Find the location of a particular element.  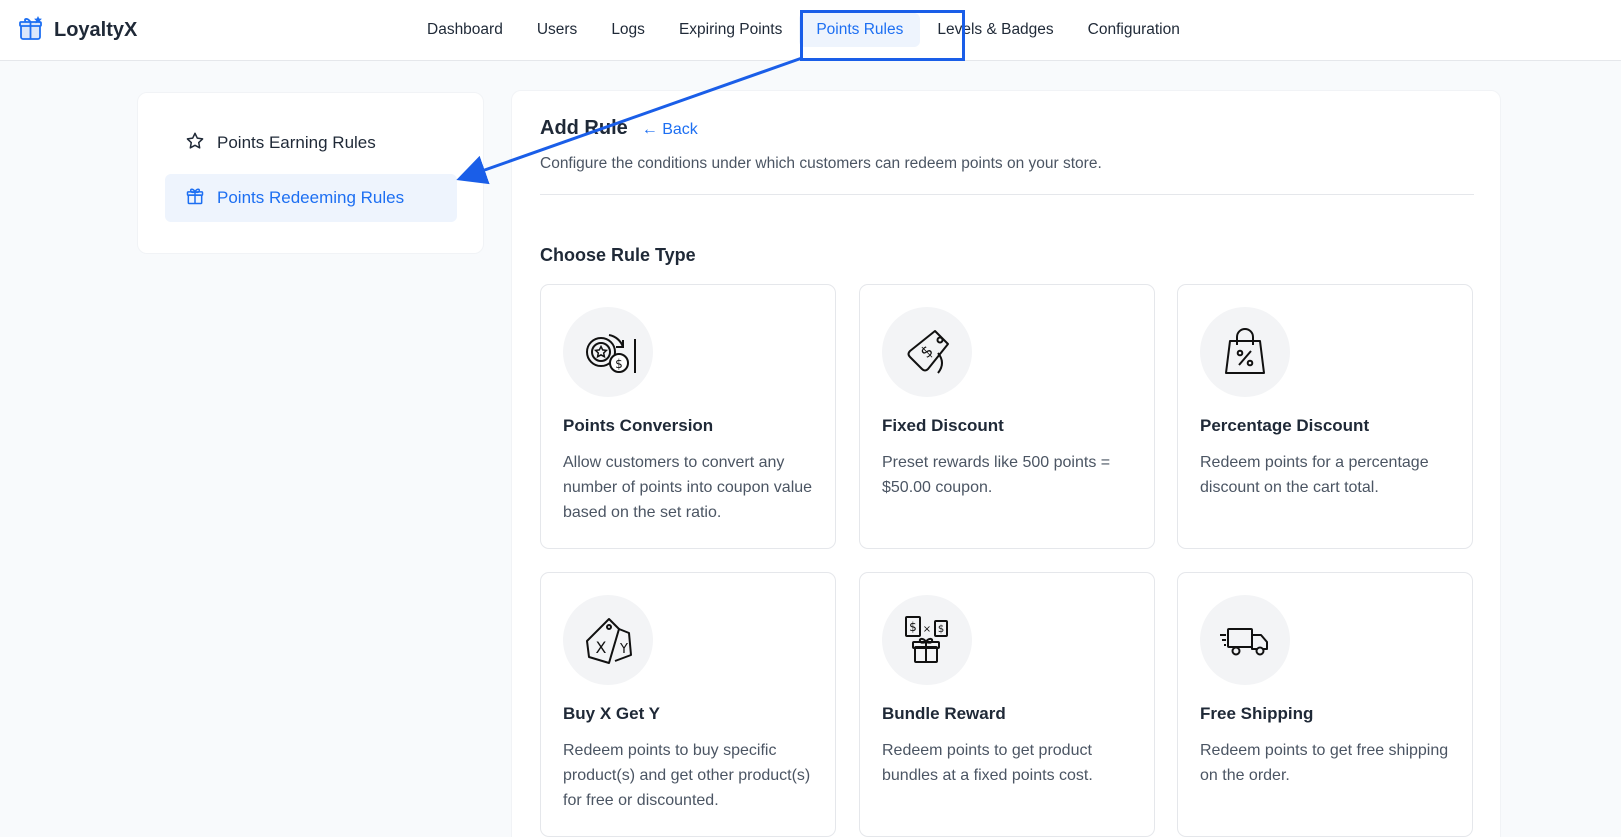

card-title: Points Conversion is located at coordinates (638, 425).